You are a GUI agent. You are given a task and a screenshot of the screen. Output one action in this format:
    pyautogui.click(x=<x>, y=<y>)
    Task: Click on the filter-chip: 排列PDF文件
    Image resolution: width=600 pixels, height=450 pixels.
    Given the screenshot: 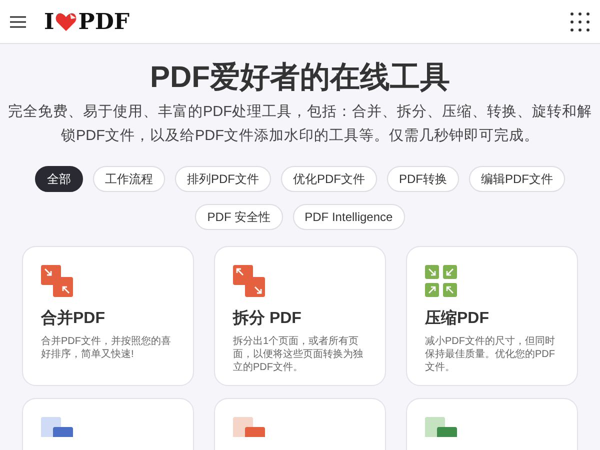 What is the action you would take?
    pyautogui.click(x=223, y=179)
    